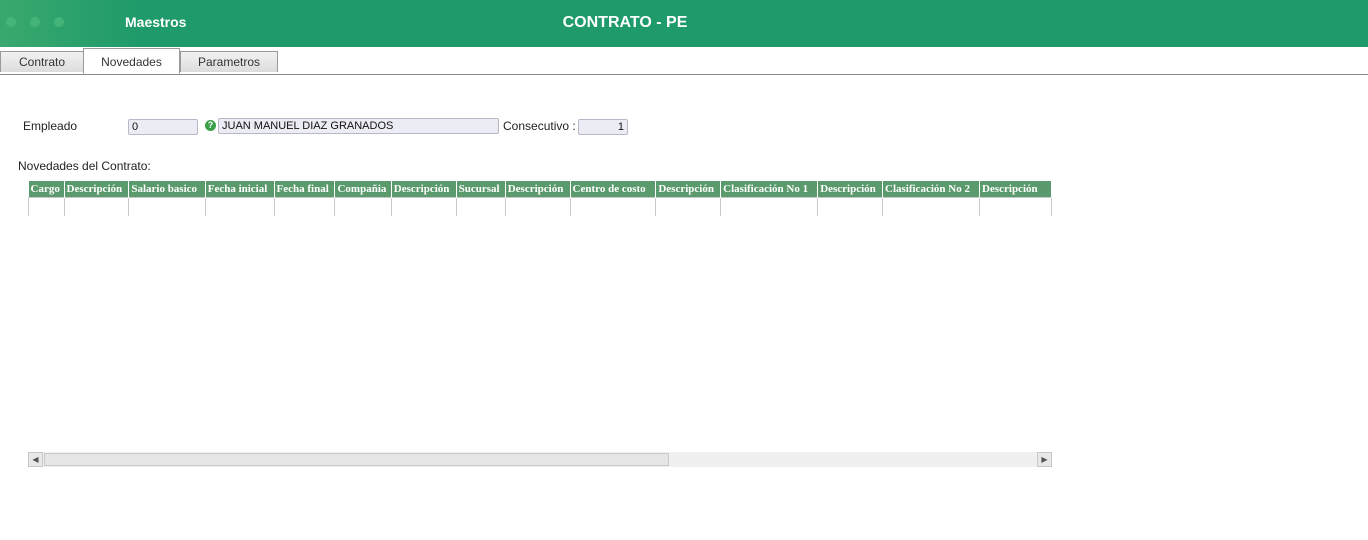  I want to click on consecutivo-field: 1, so click(603, 127).